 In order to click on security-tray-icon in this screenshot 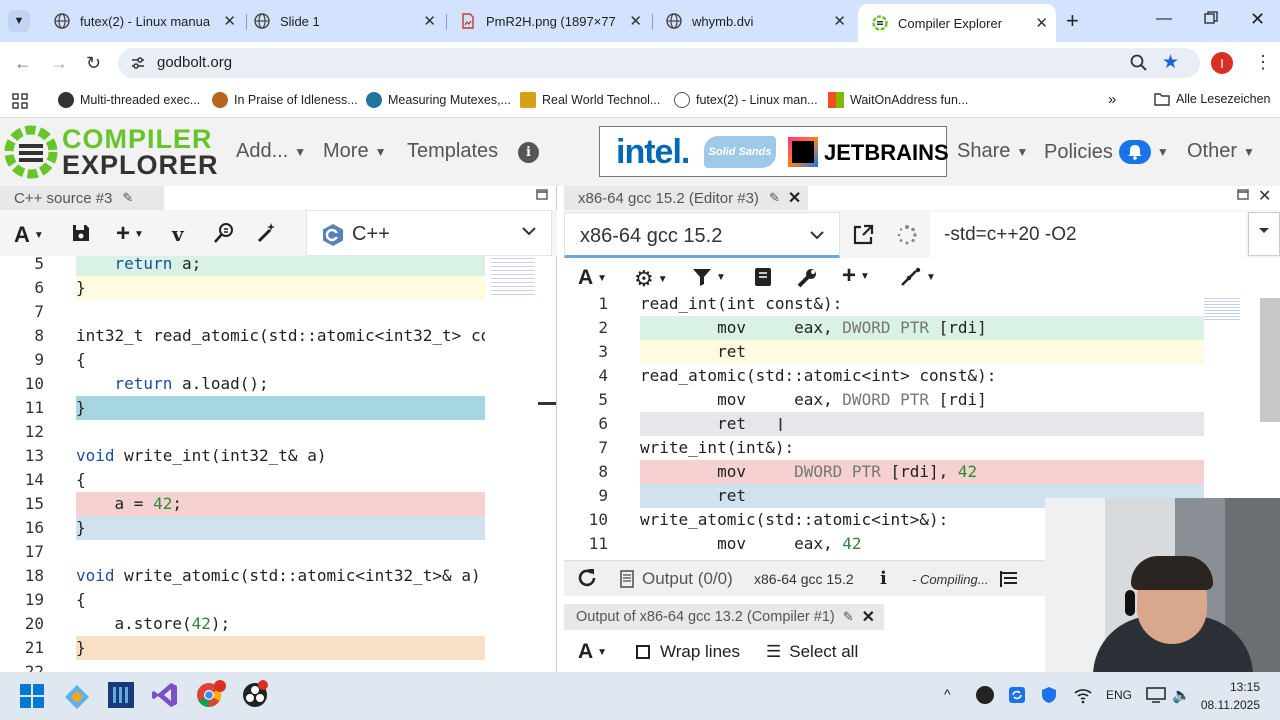, I will do `click(1049, 695)`.